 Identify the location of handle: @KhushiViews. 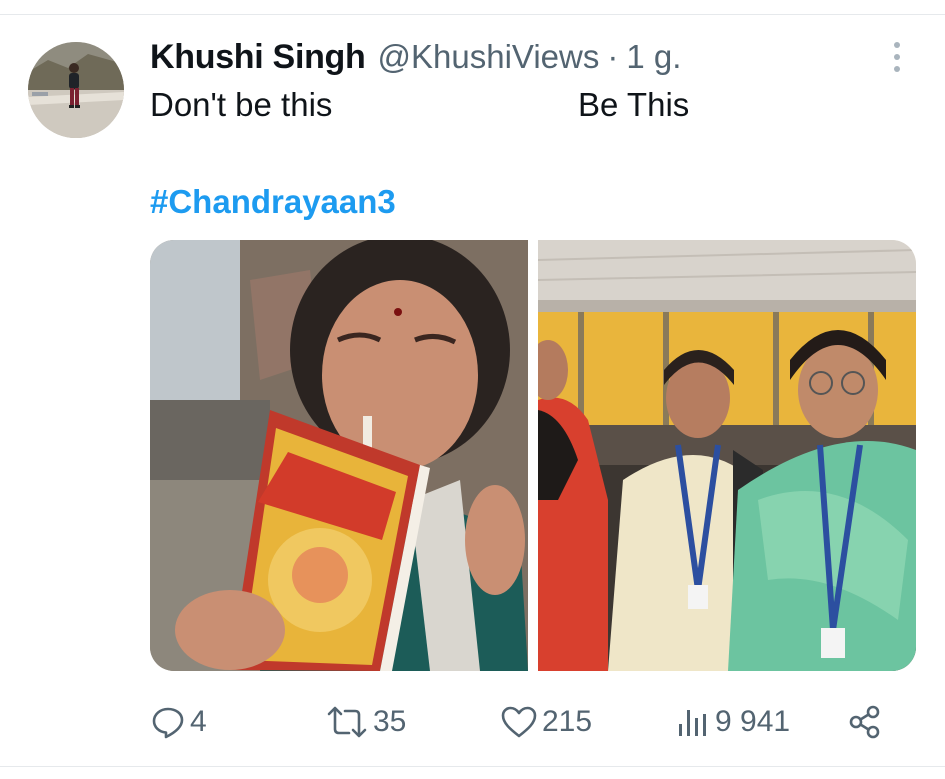
(489, 57).